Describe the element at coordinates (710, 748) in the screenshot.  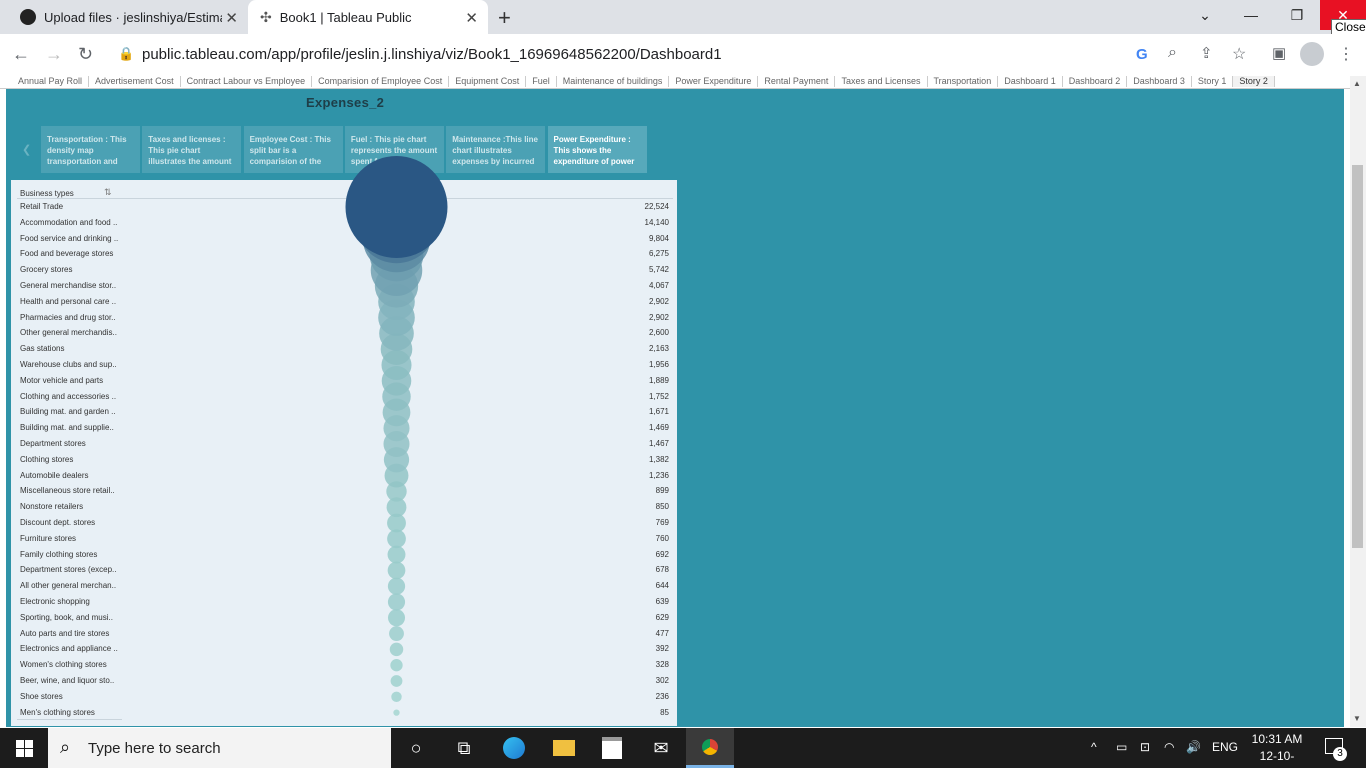
I see `chrome-icon` at that location.